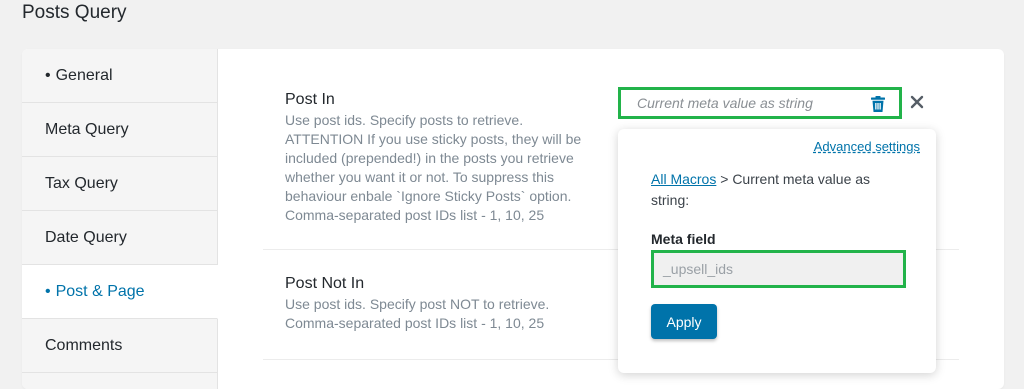 This screenshot has height=389, width=1024. Describe the element at coordinates (683, 179) in the screenshot. I see `all-macros-link: All Macros` at that location.